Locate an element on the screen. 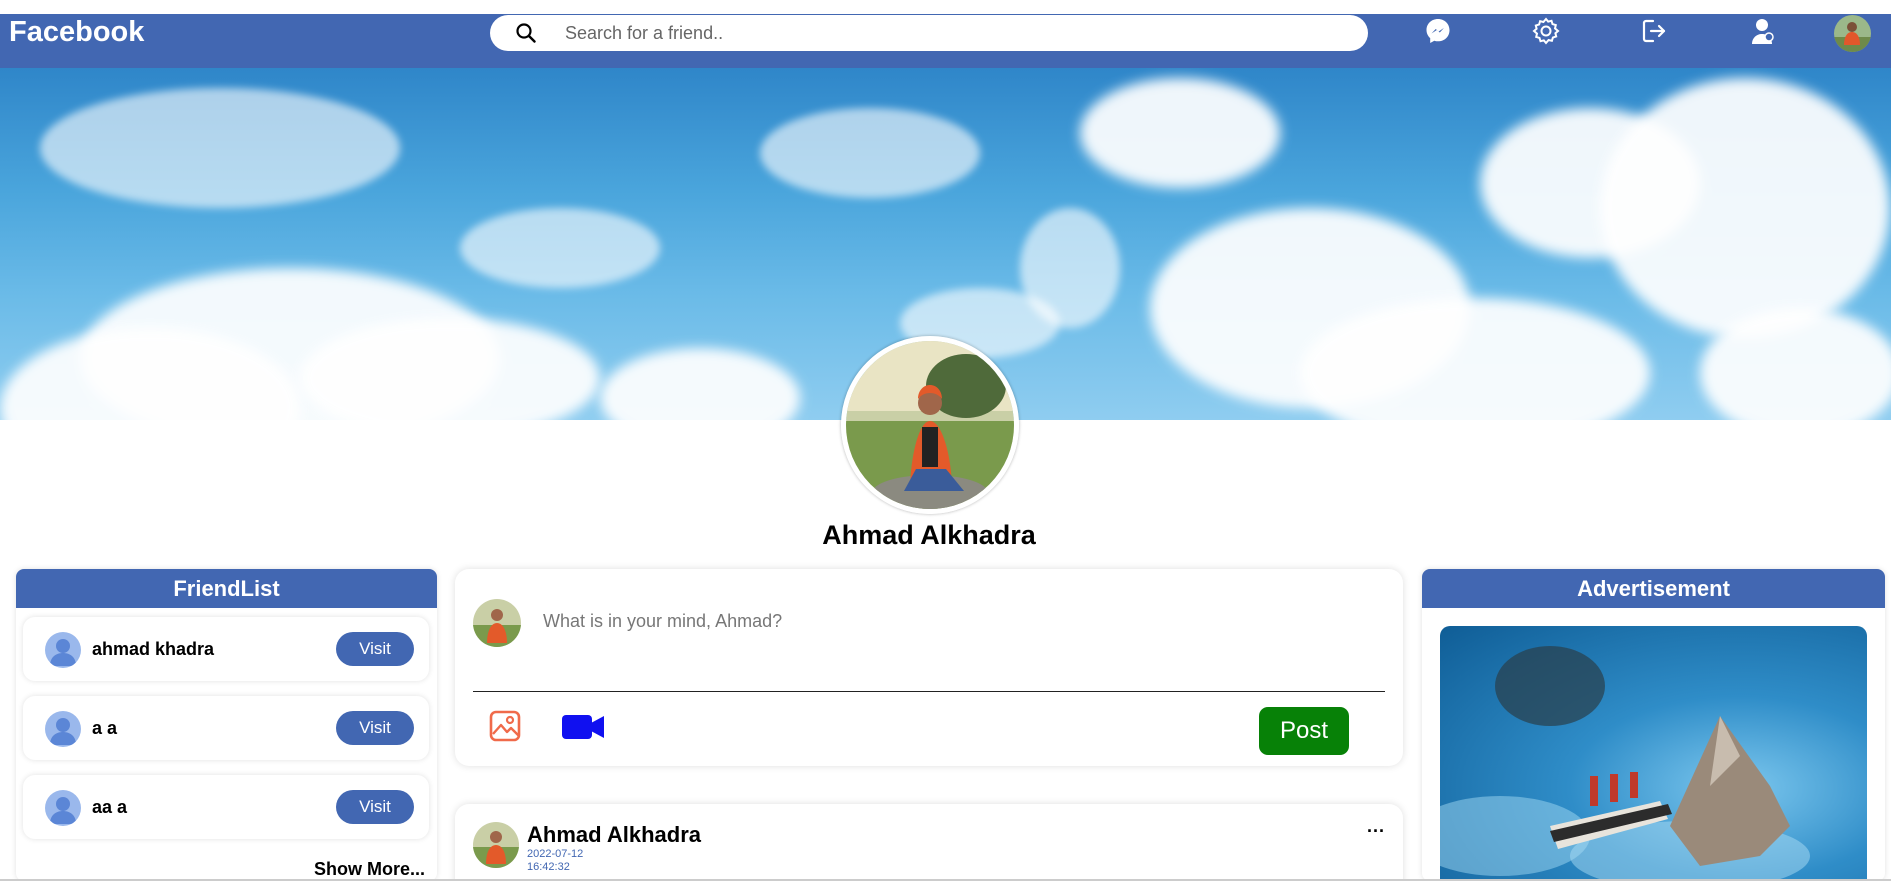  messenger-icon is located at coordinates (1438, 31).